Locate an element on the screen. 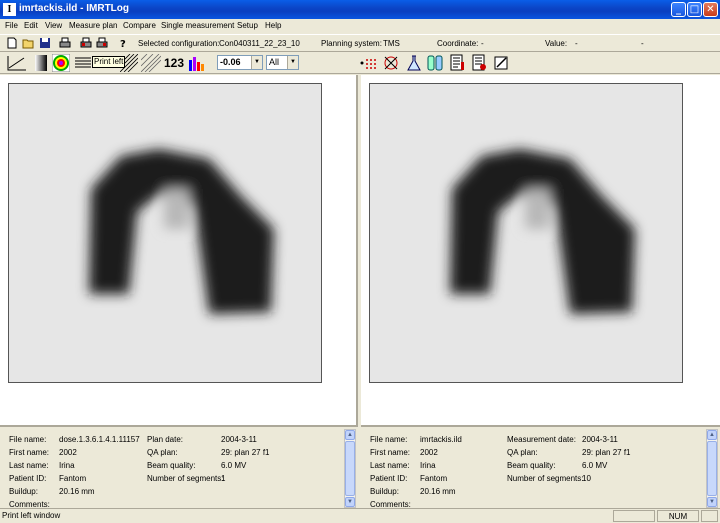 This screenshot has height=523, width=720. selected-configuration-label: Selected configuration: is located at coordinates (179, 43).